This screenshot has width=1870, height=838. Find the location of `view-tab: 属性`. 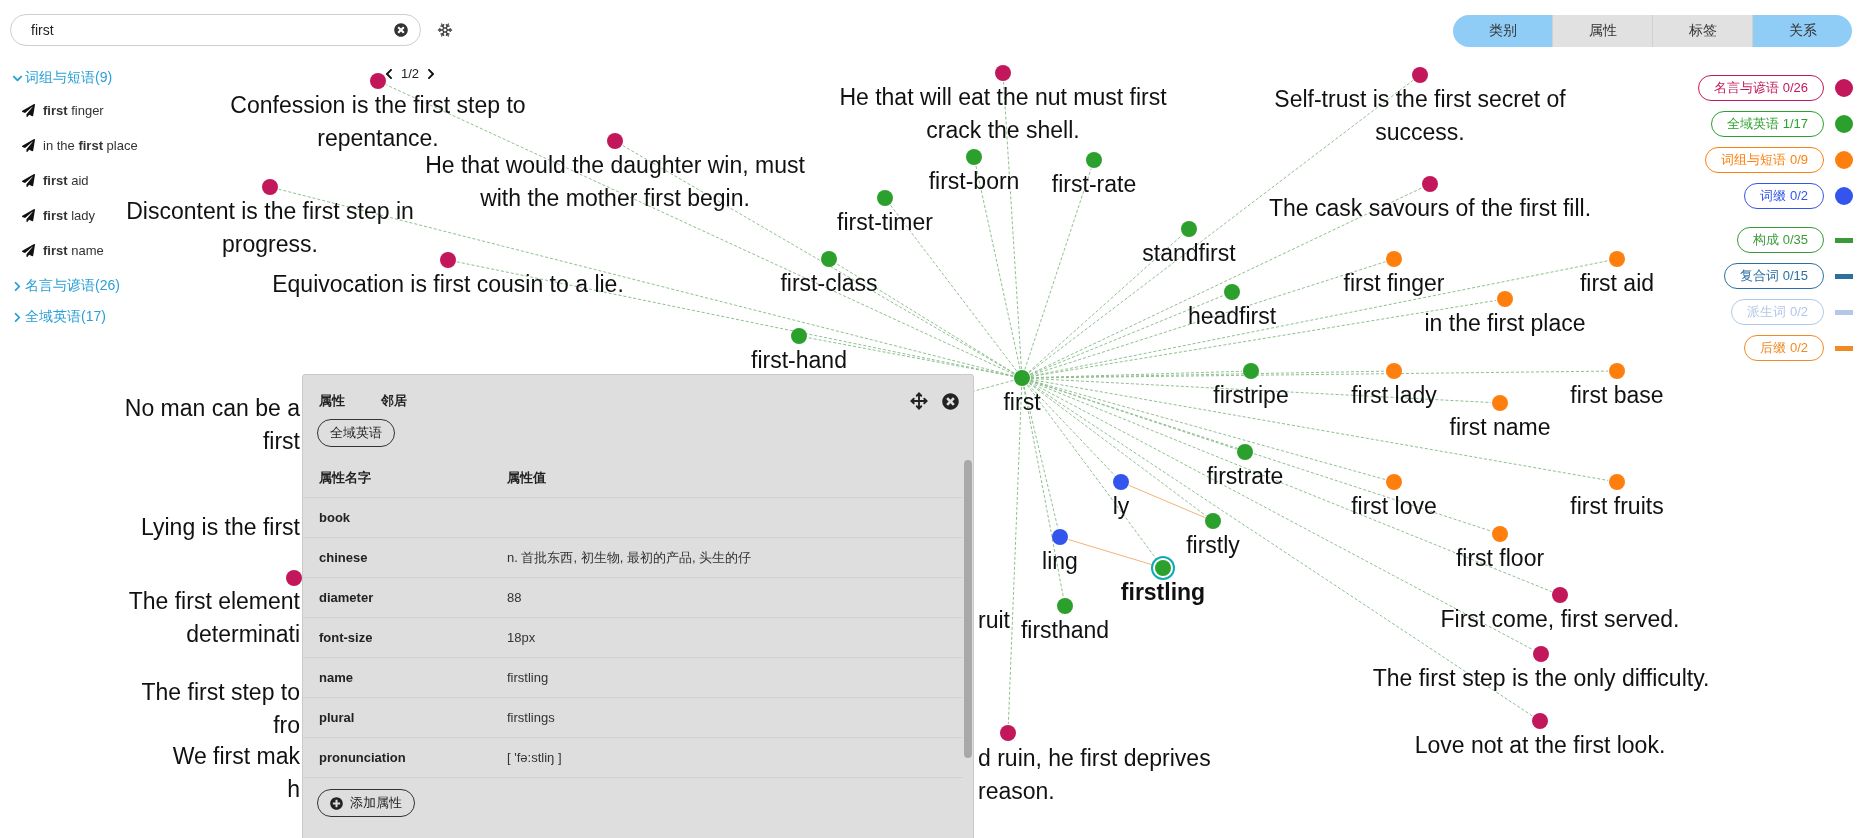

view-tab: 属性 is located at coordinates (1602, 31).